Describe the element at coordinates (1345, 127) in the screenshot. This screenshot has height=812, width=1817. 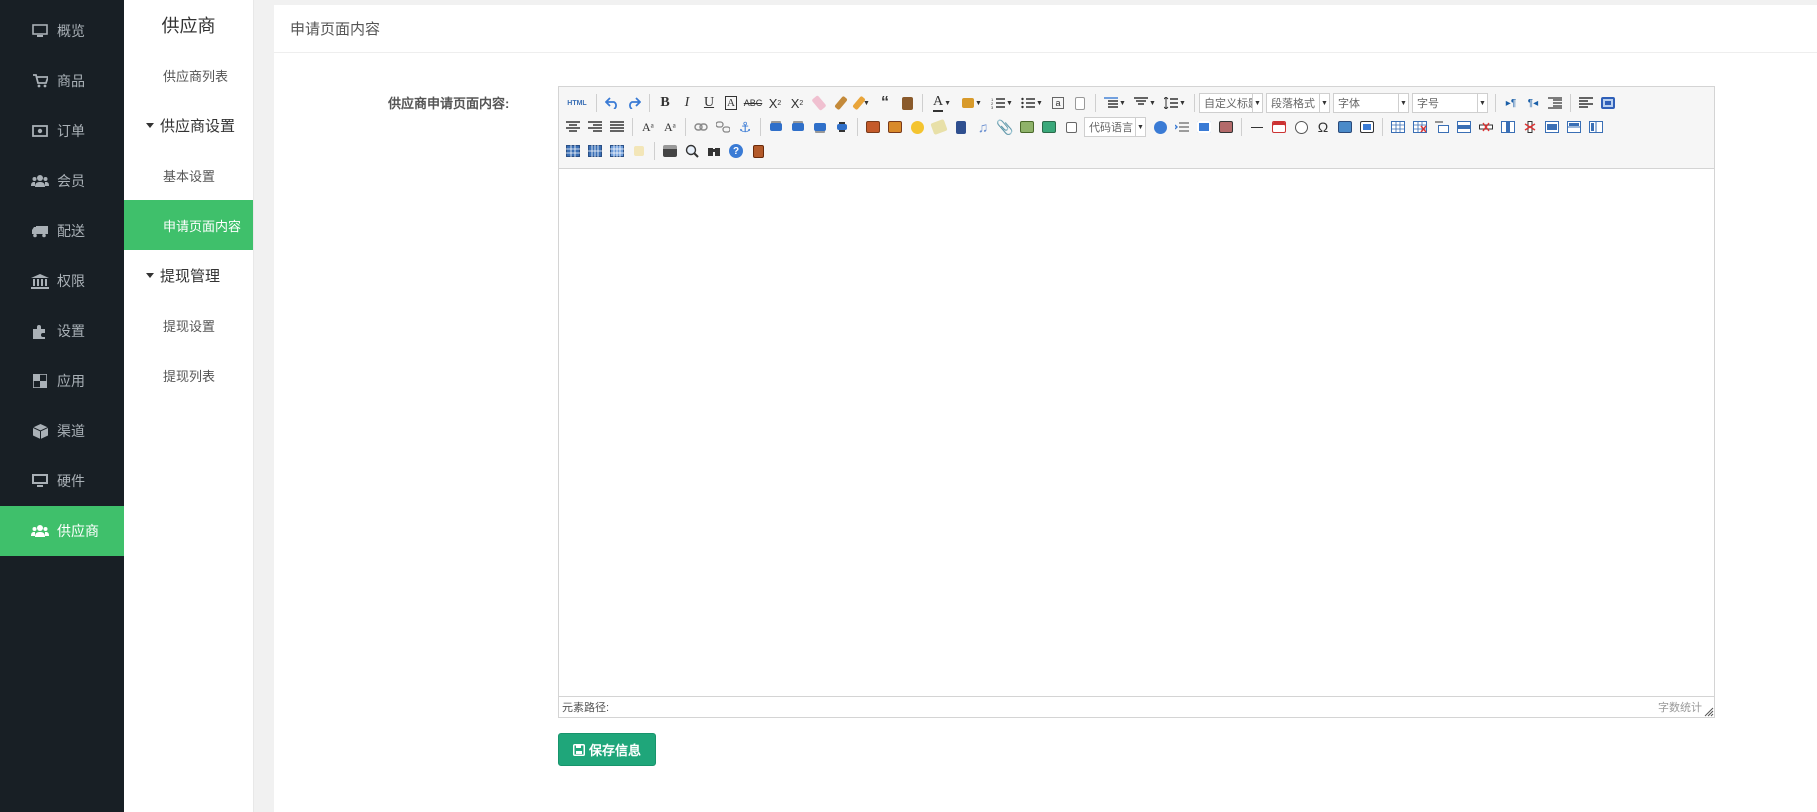
I see `word-image-icon` at that location.